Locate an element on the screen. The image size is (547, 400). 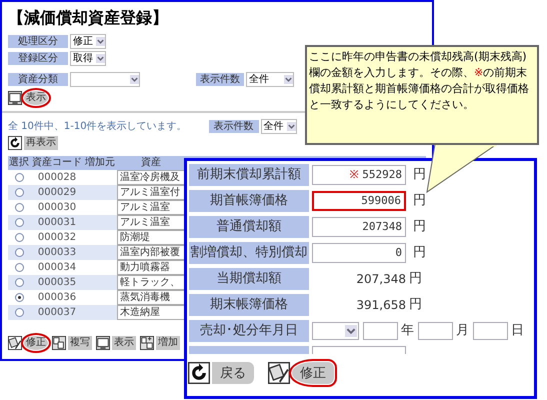
table-cell-text: 000030 is located at coordinates (57, 207).